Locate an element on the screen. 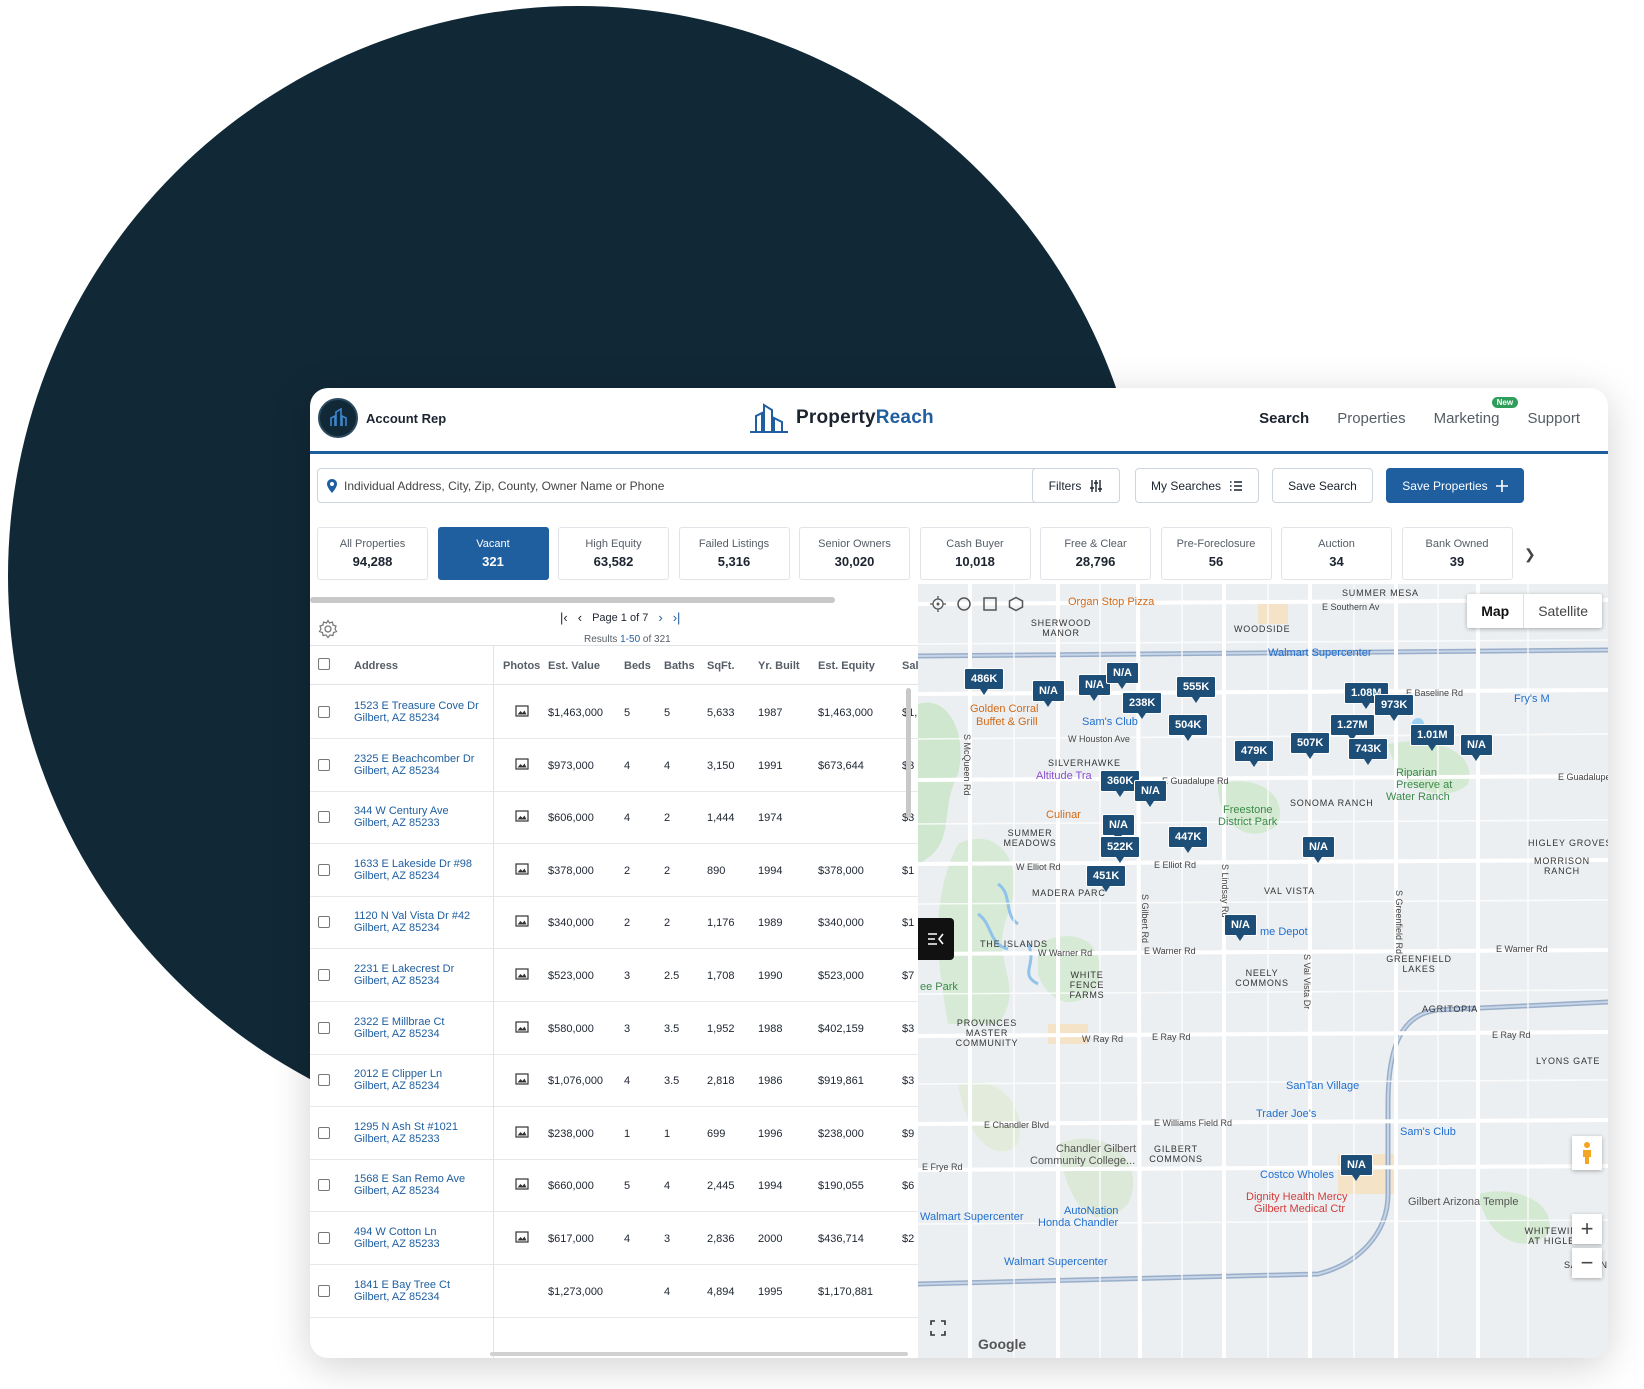 This screenshot has width=1644, height=1389. map-marker: 504K is located at coordinates (1188, 727).